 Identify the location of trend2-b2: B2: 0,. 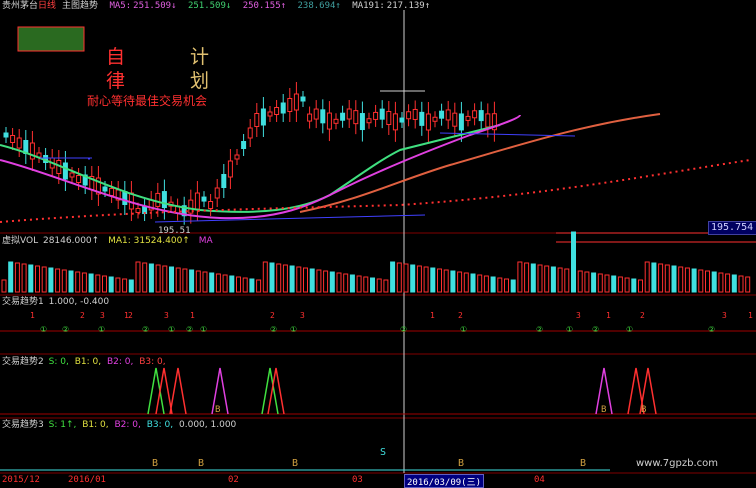
(120, 362).